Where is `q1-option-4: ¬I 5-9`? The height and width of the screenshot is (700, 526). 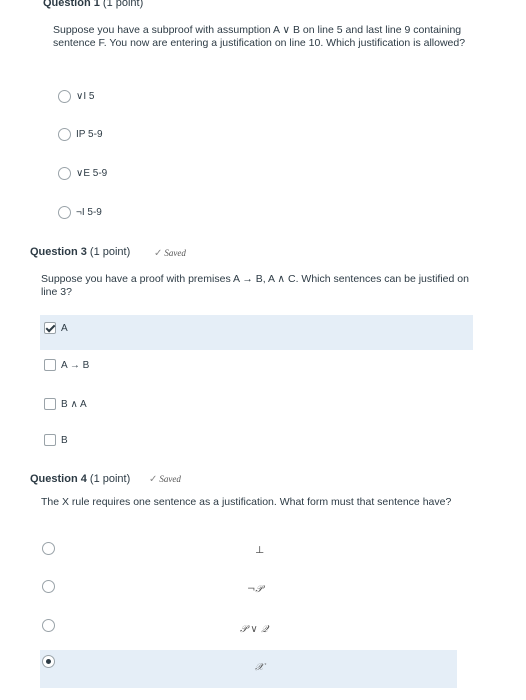
q1-option-4: ¬I 5-9 is located at coordinates (80, 212).